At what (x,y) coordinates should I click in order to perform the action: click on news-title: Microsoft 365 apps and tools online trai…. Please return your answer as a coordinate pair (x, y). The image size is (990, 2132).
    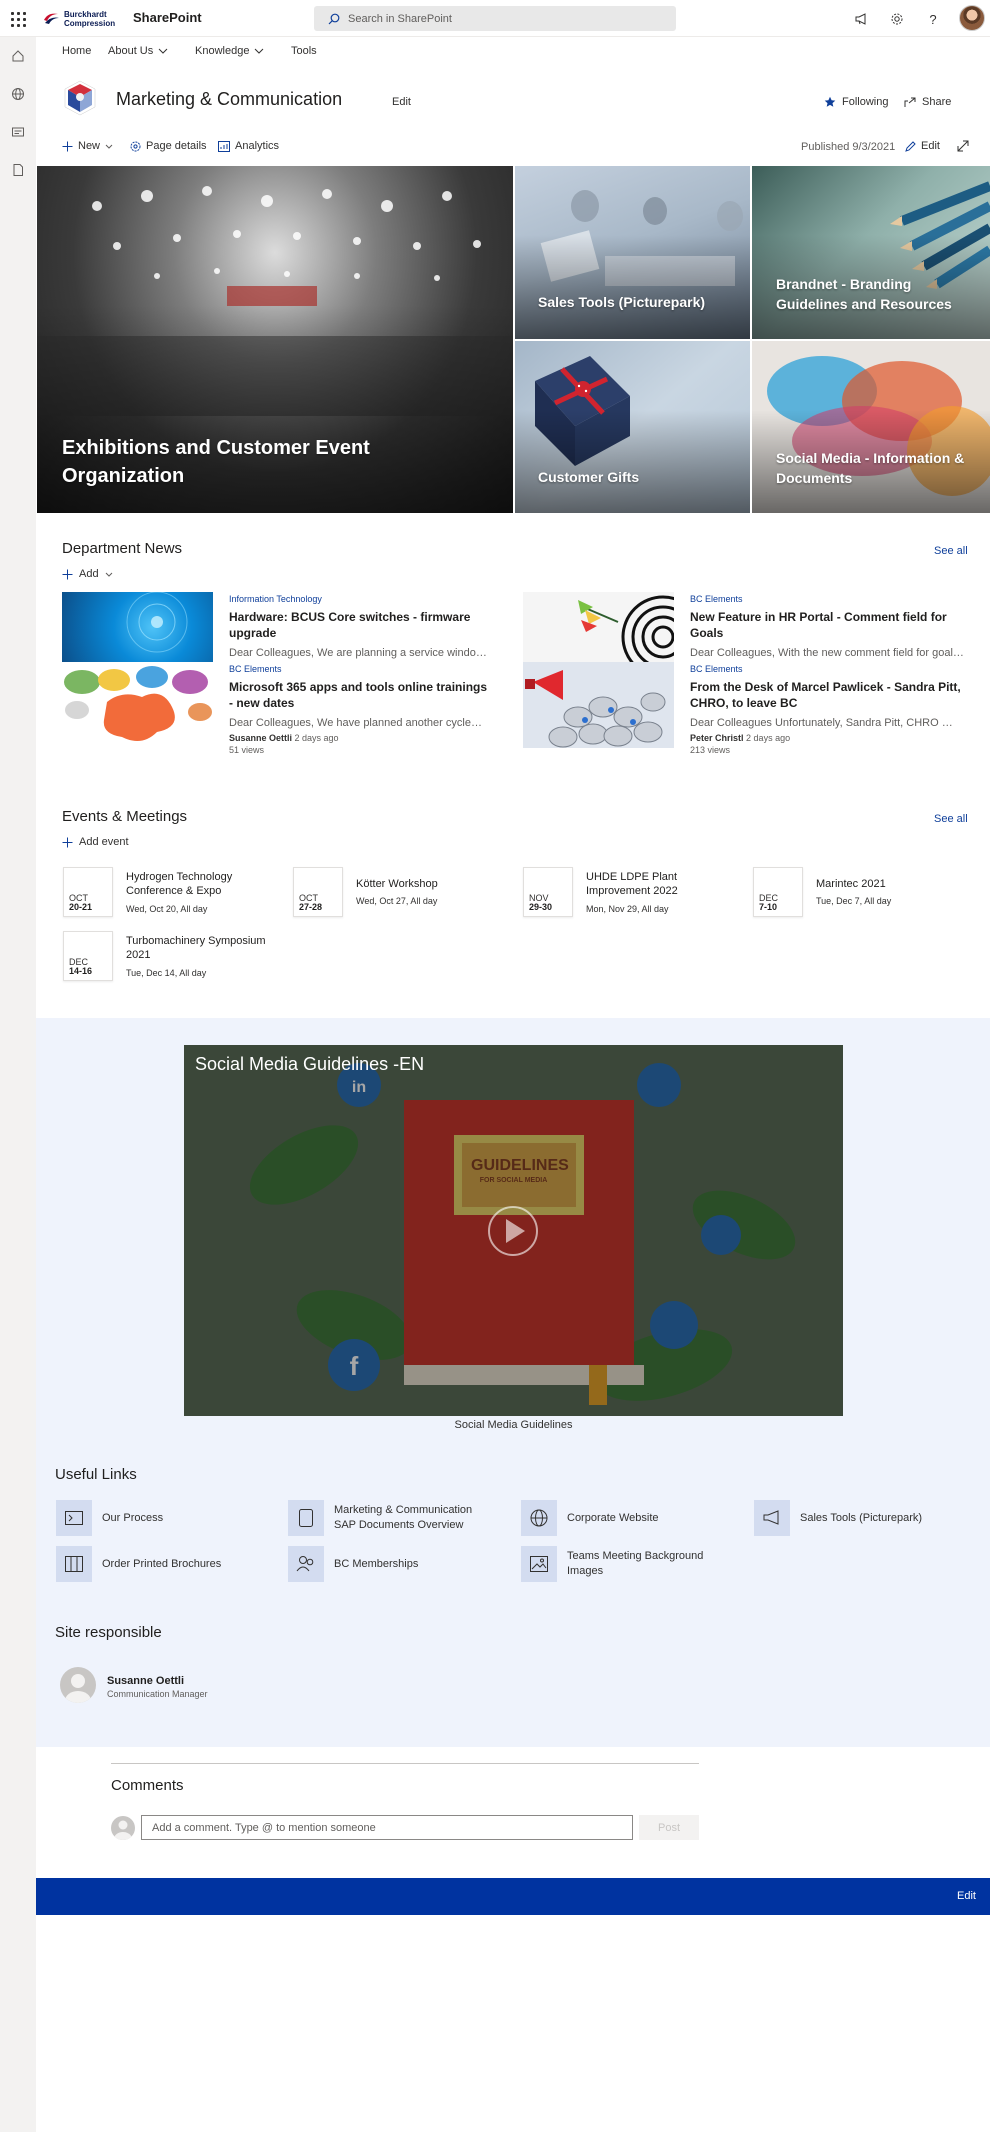
    Looking at the image, I should click on (361, 695).